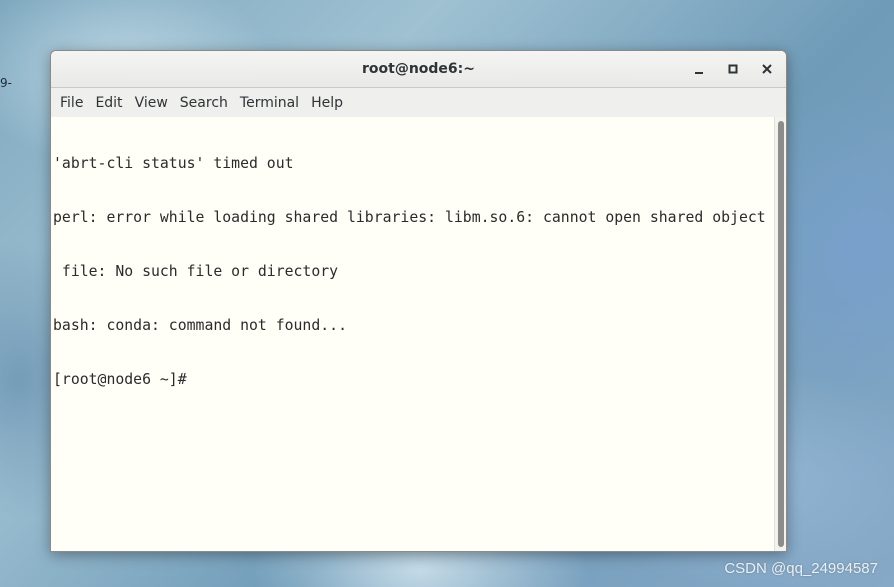  I want to click on maximize-button, so click(733, 69).